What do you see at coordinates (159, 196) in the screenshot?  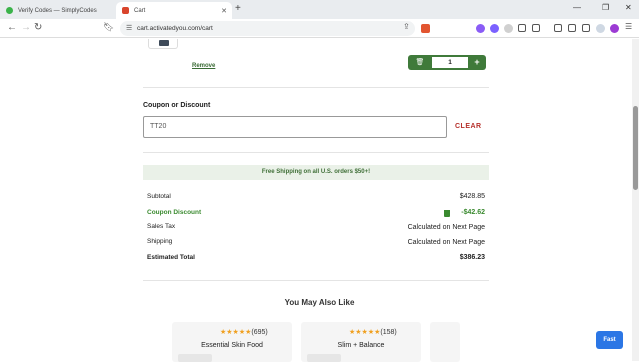 I see `subtotal-label: Subtotal` at bounding box center [159, 196].